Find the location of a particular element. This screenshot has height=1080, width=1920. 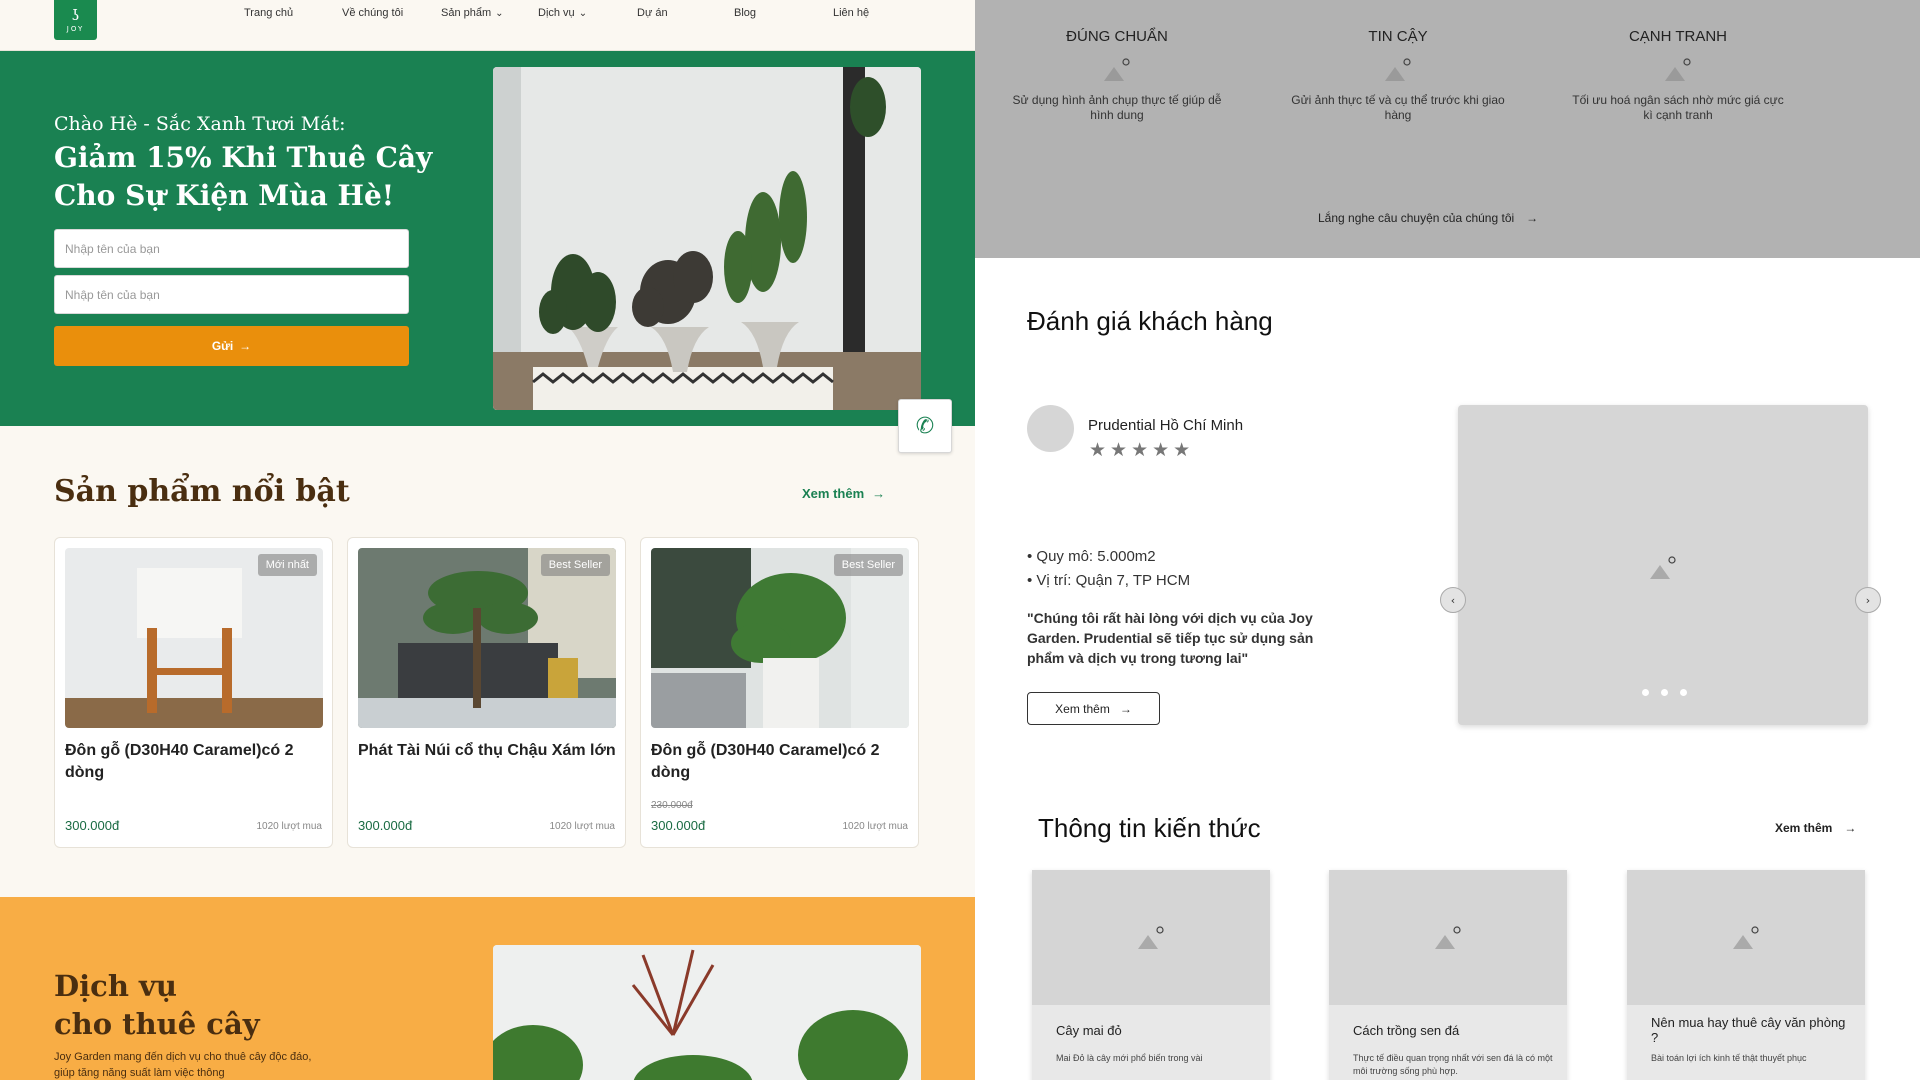

nav-projects: Dự án is located at coordinates (652, 13).